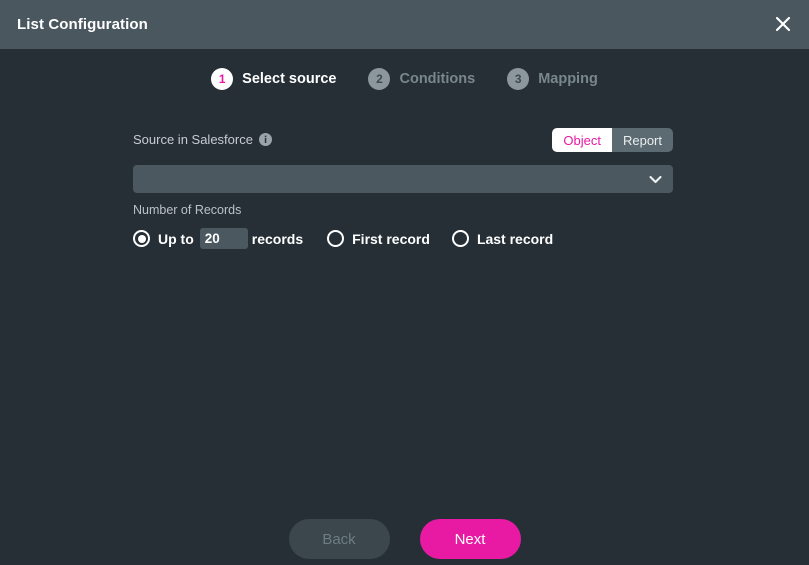 The image size is (809, 565). I want to click on radio-last-record-mark, so click(460, 238).